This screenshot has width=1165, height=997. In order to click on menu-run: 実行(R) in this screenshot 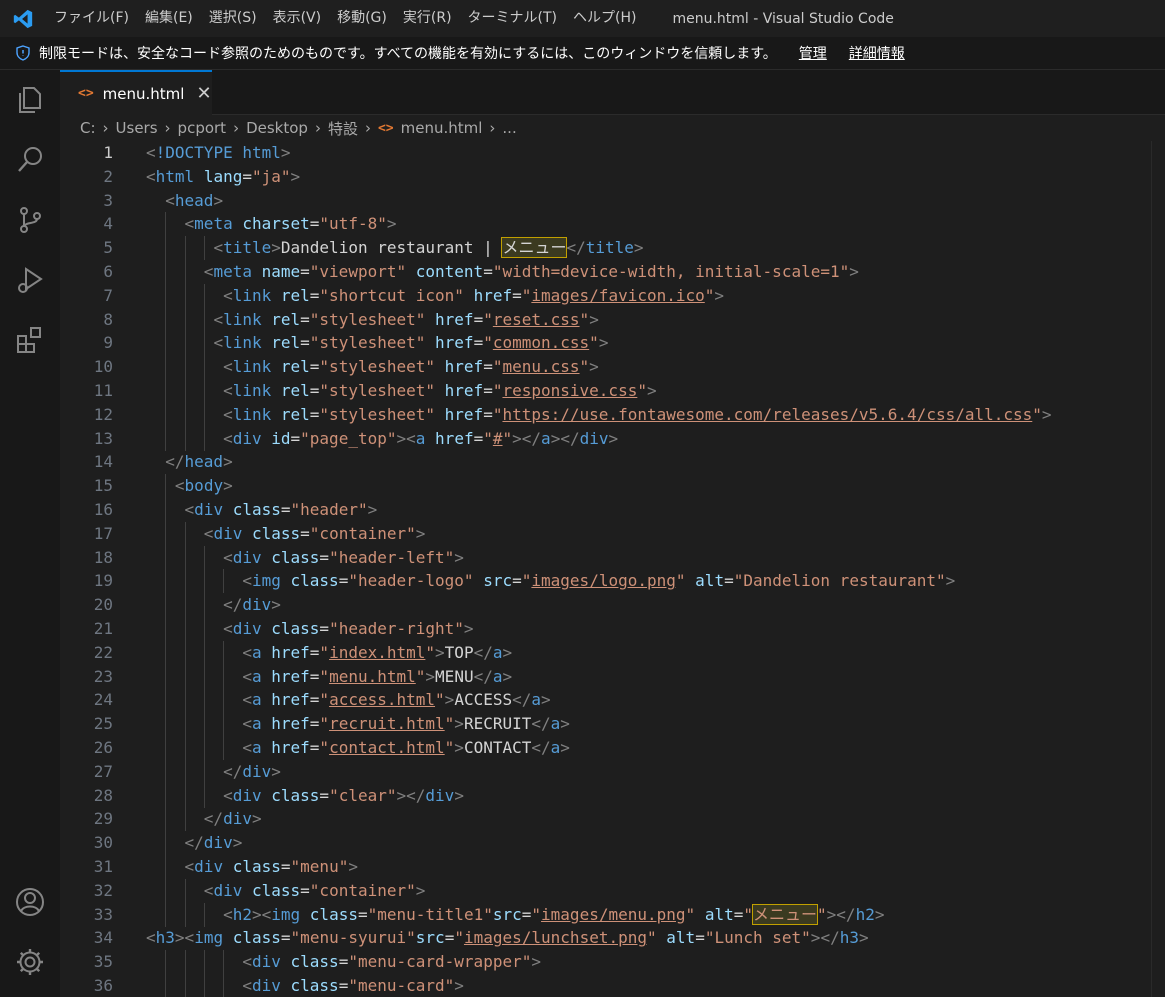, I will do `click(427, 18)`.